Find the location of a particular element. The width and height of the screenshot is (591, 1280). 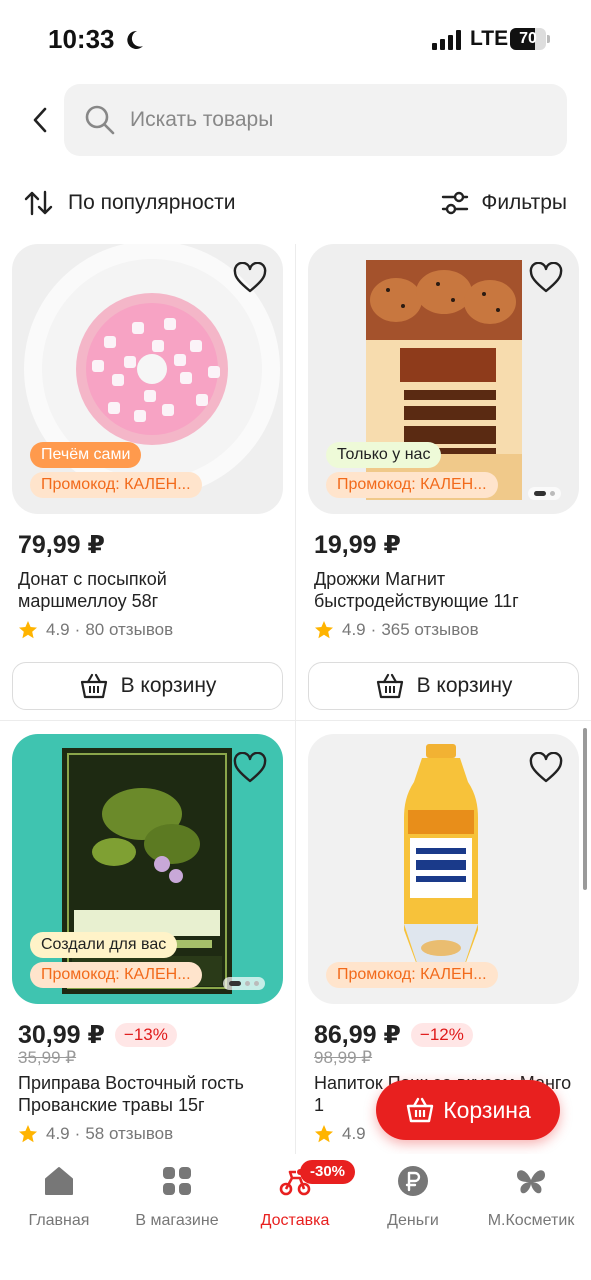

search-bar is located at coordinates (315, 120).